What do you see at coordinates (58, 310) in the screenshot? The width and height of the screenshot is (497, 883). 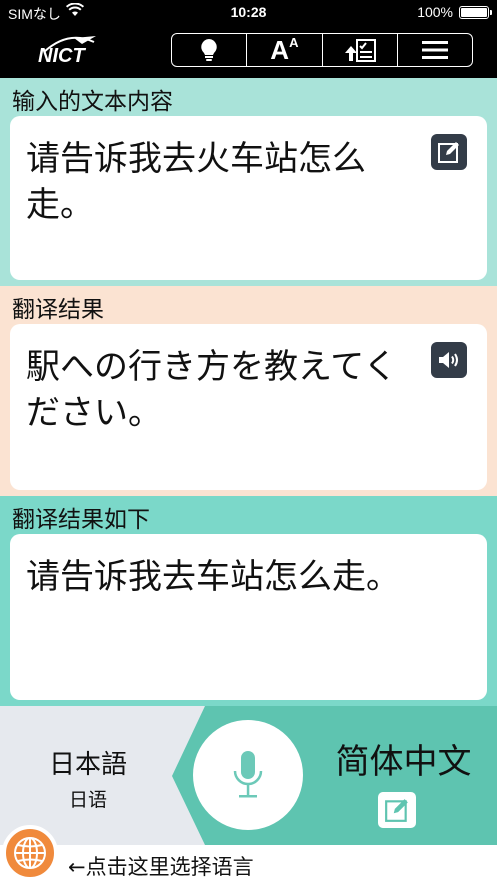 I see `result-label: 翻译结果` at bounding box center [58, 310].